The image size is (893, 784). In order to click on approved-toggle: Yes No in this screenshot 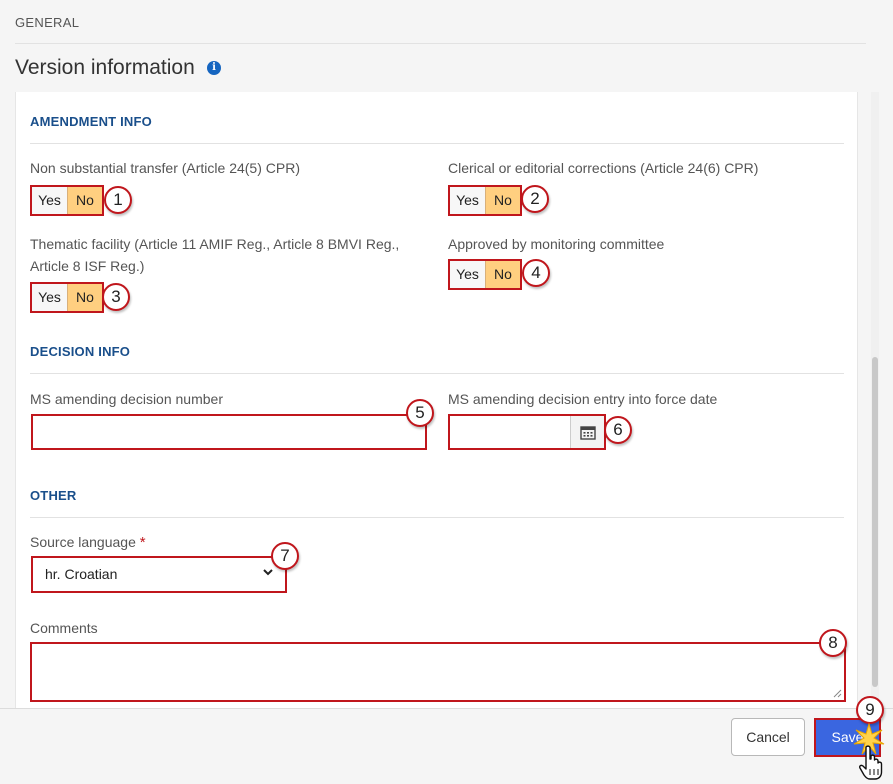, I will do `click(485, 274)`.